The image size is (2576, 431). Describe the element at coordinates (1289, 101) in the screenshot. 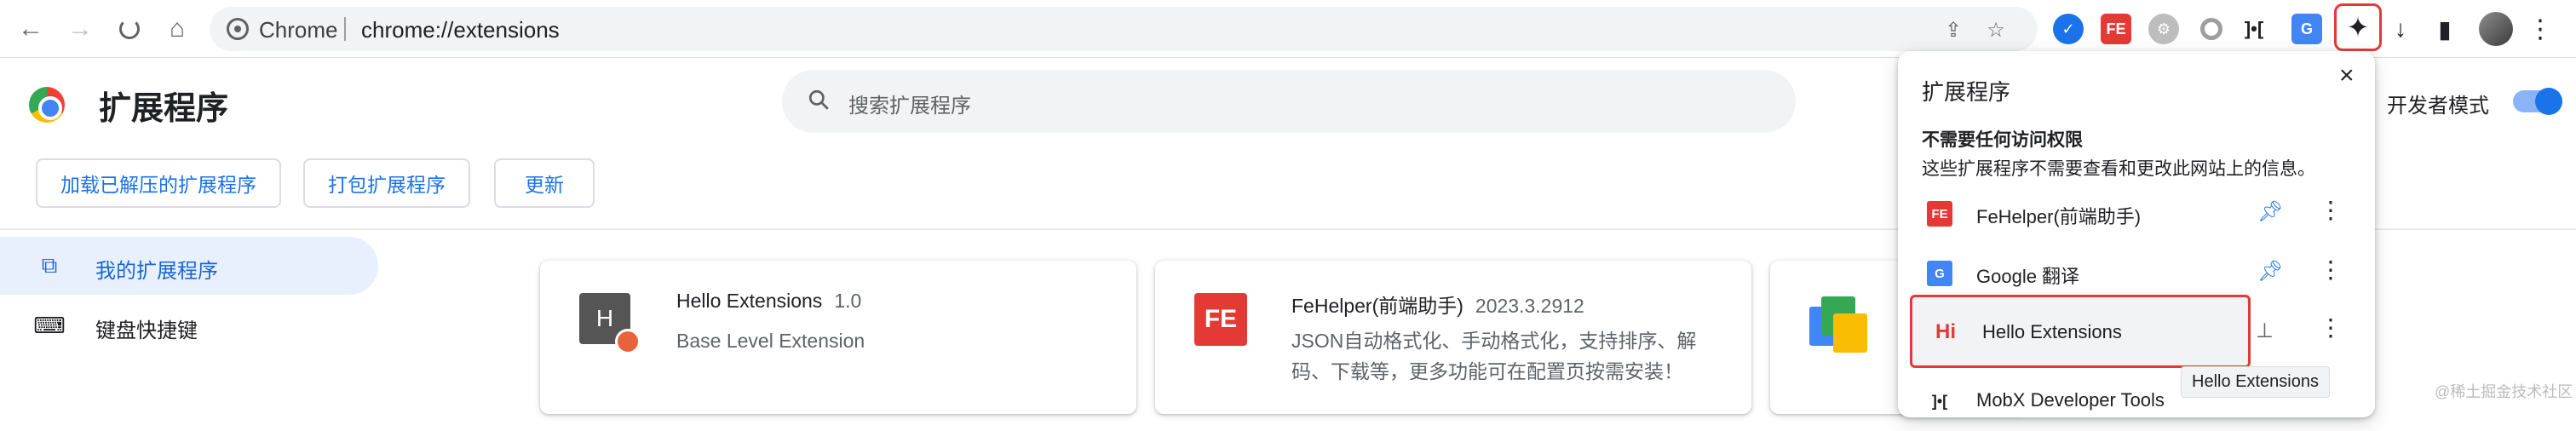

I see `search-extensions-input: 搜索扩展程序` at that location.